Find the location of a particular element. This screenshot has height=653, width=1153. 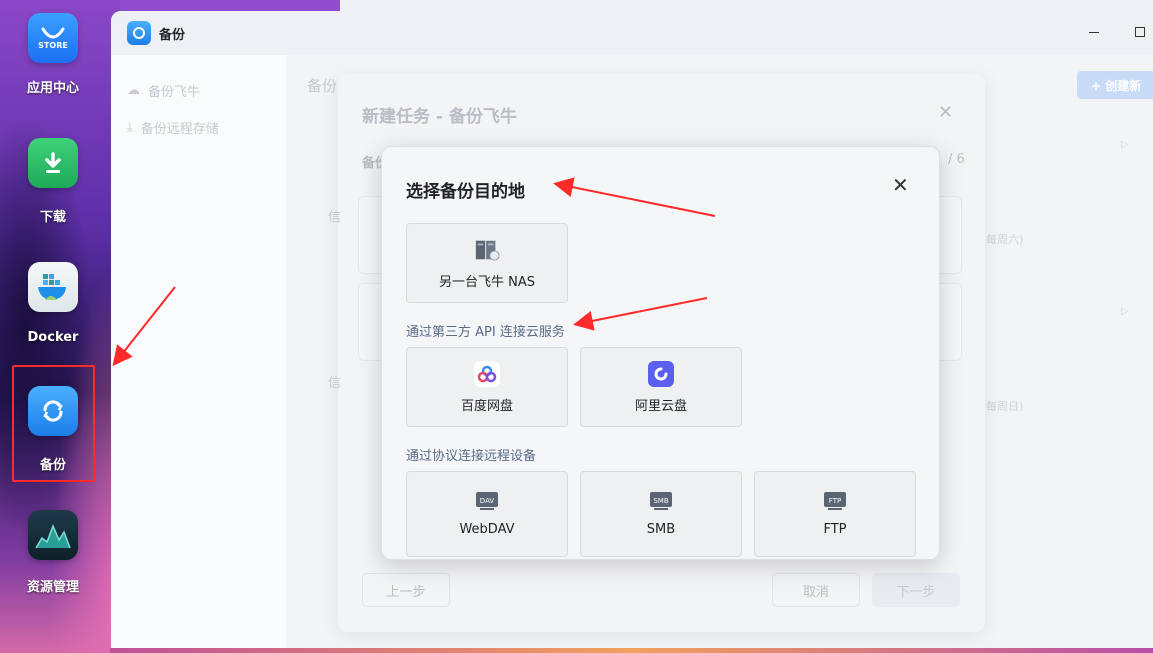

page-title: 备份 is located at coordinates (322, 86).